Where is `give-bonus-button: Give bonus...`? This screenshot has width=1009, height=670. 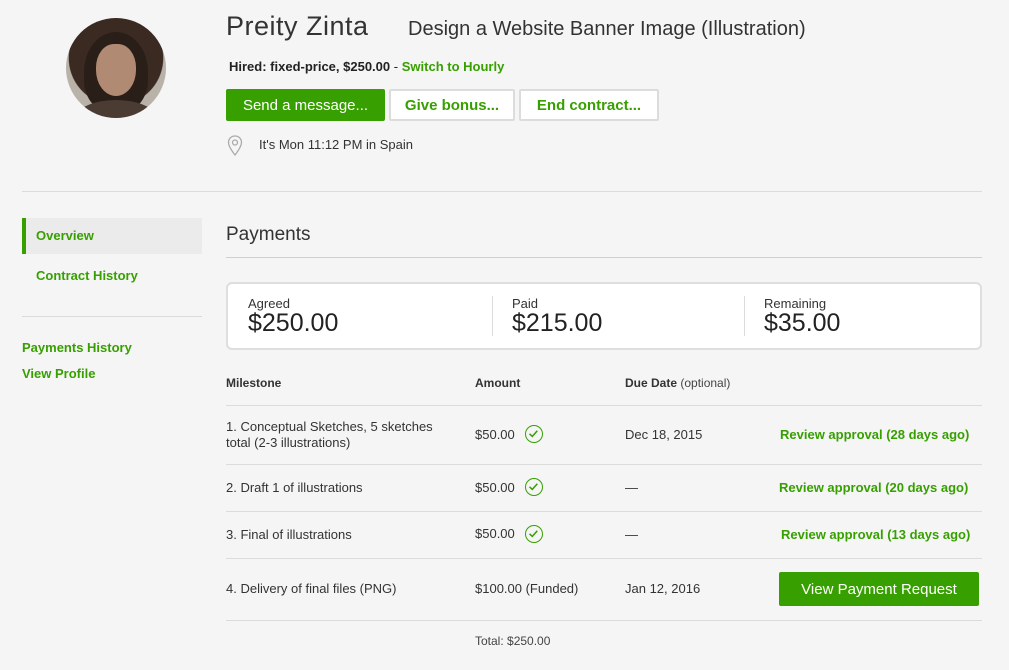
give-bonus-button: Give bonus... is located at coordinates (452, 105).